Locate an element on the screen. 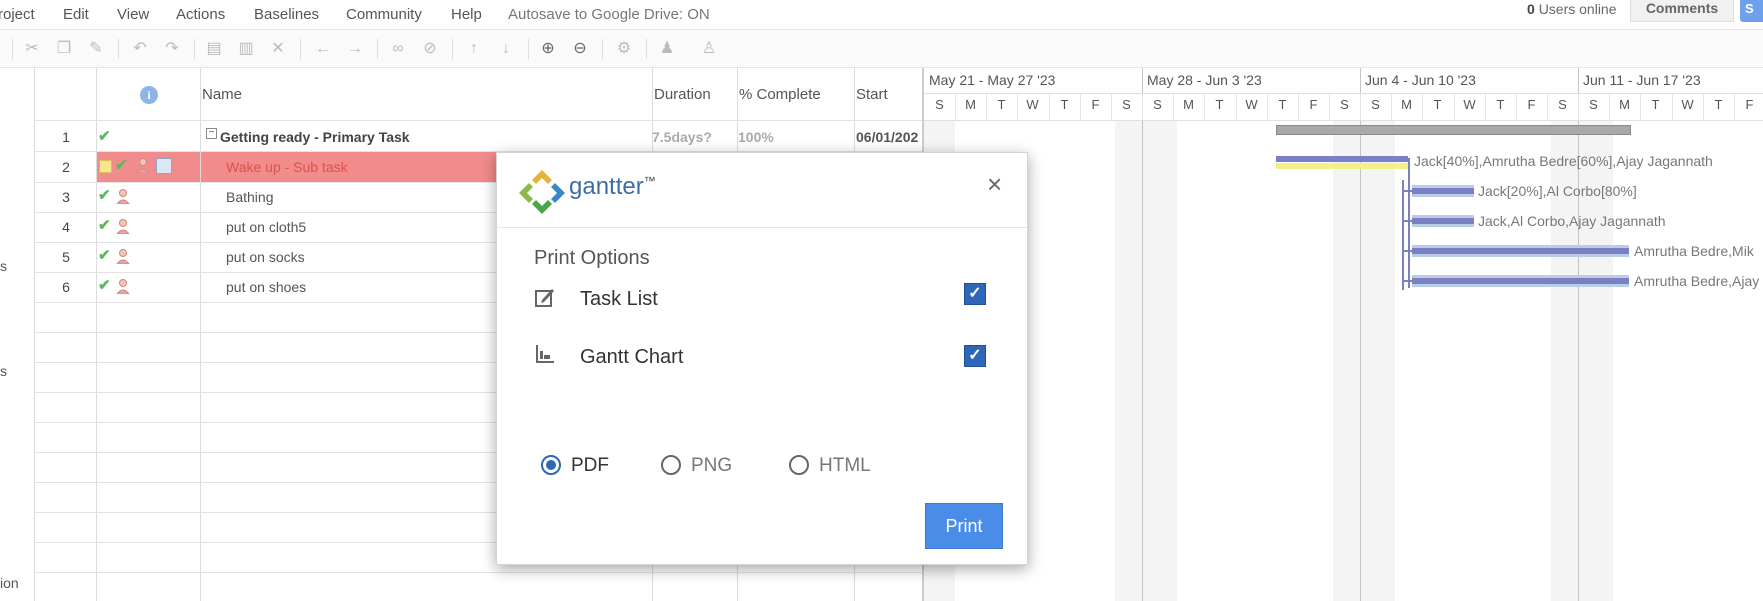  week-label: Jun 4 - Jun 10 '23 is located at coordinates (1420, 80).